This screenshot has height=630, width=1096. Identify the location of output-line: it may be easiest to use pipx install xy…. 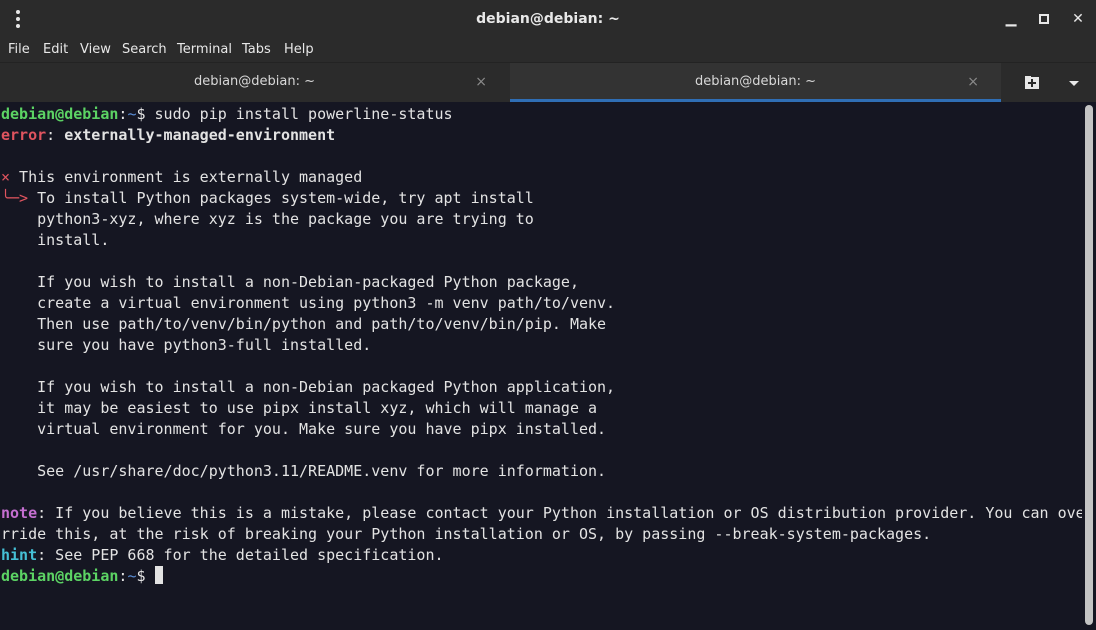
(299, 408).